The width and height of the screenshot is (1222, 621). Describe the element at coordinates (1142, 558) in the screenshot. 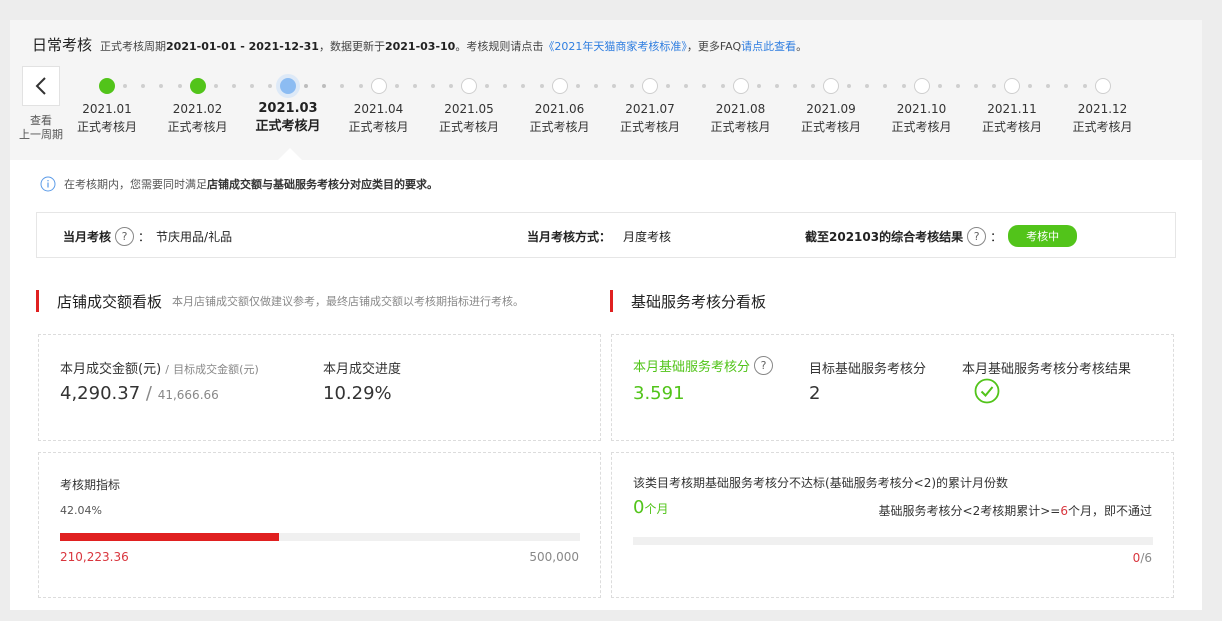

I see `fail-ratio: 0/6` at that location.